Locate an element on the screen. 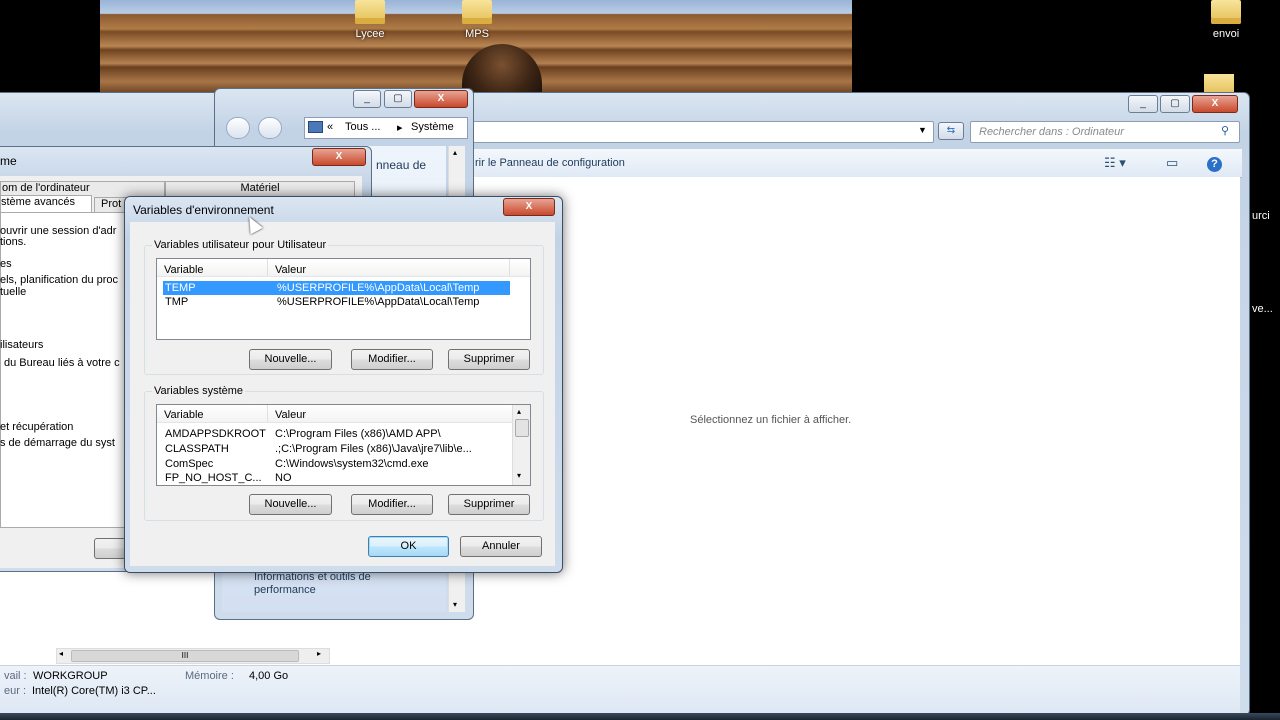  desktop-icon-label: MPS is located at coordinates (477, 34).